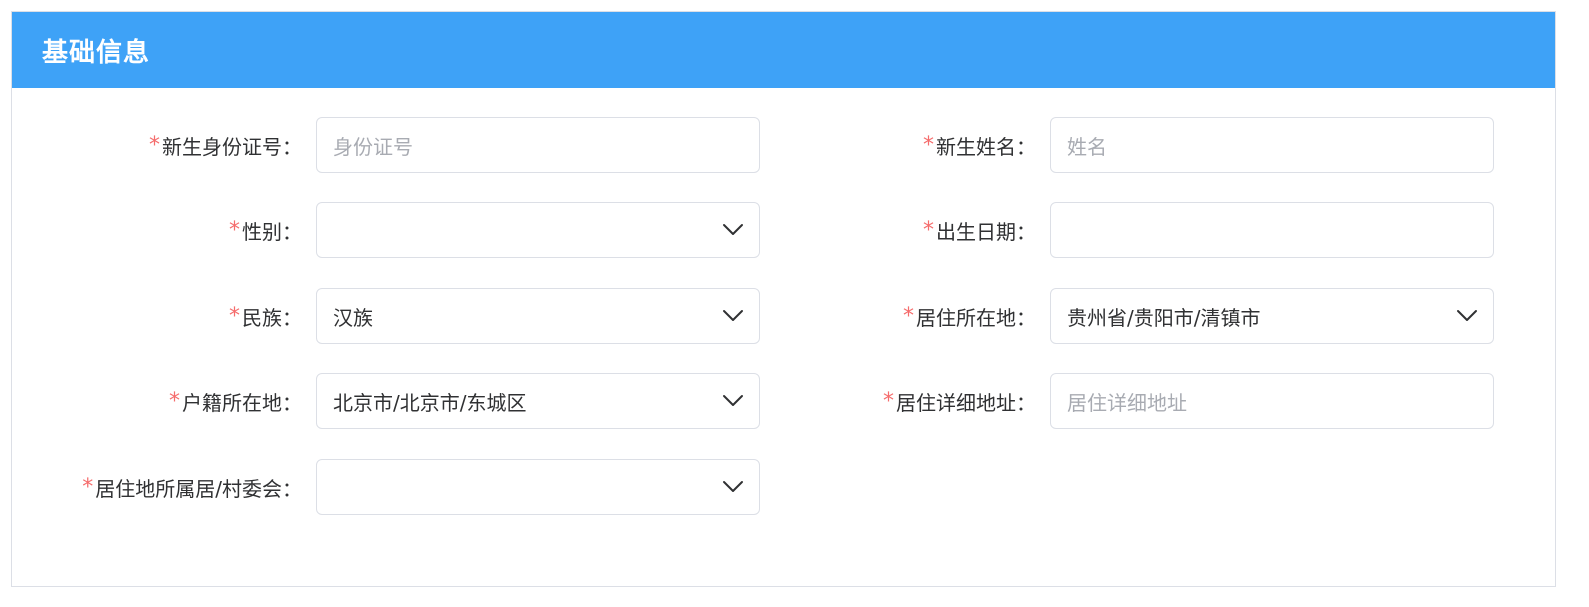  What do you see at coordinates (265, 230) in the screenshot?
I see `gender-label: * 性别：` at bounding box center [265, 230].